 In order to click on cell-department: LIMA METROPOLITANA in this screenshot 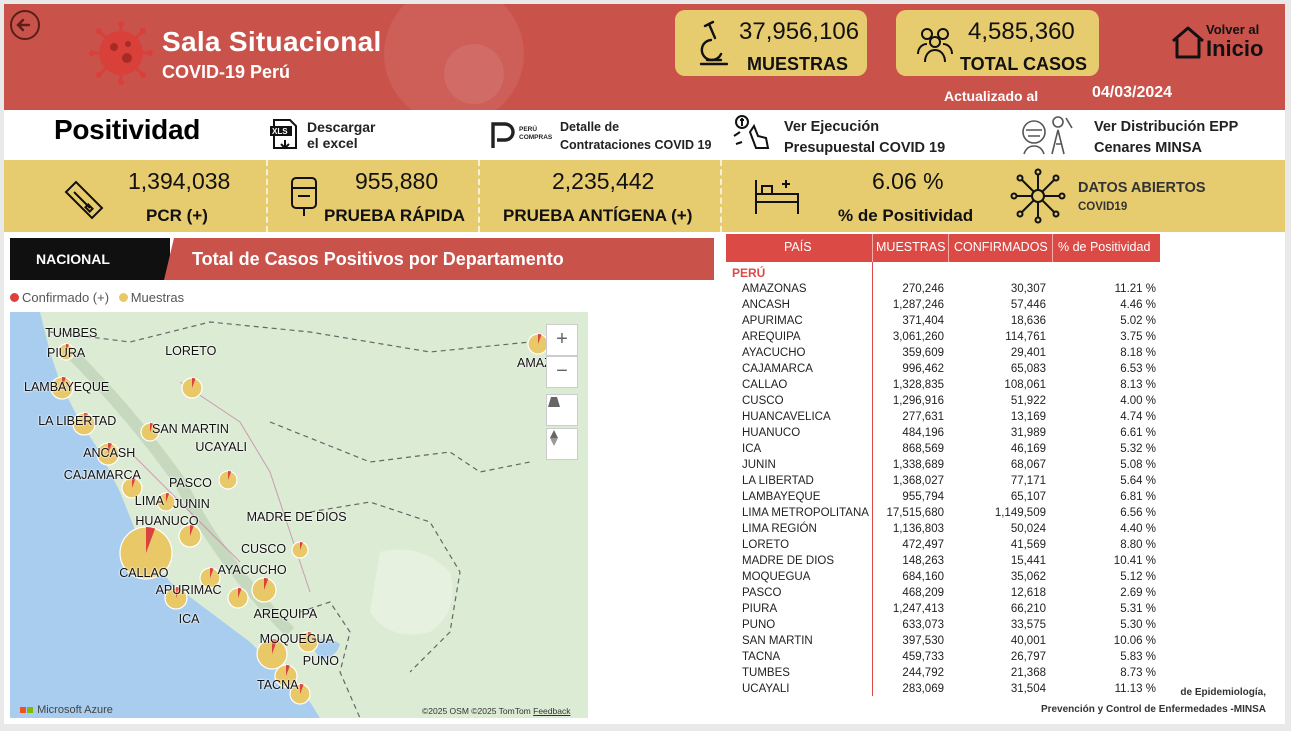, I will do `click(805, 513)`.